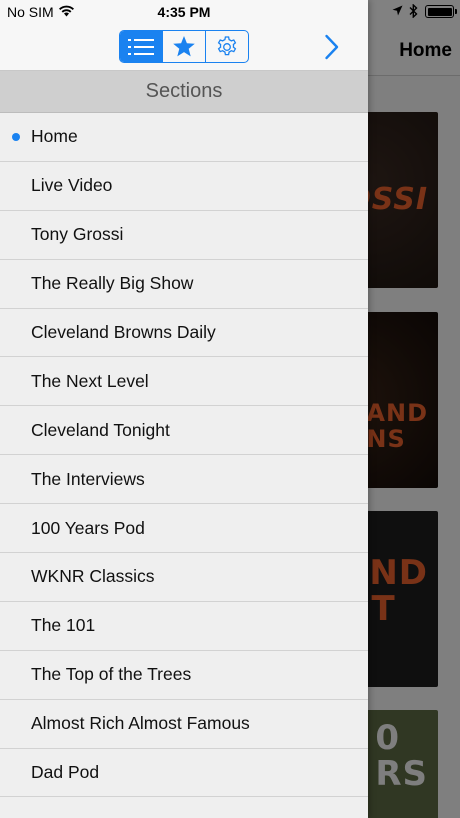 The width and height of the screenshot is (460, 818). I want to click on list-item-label: Dad Pod, so click(65, 772).